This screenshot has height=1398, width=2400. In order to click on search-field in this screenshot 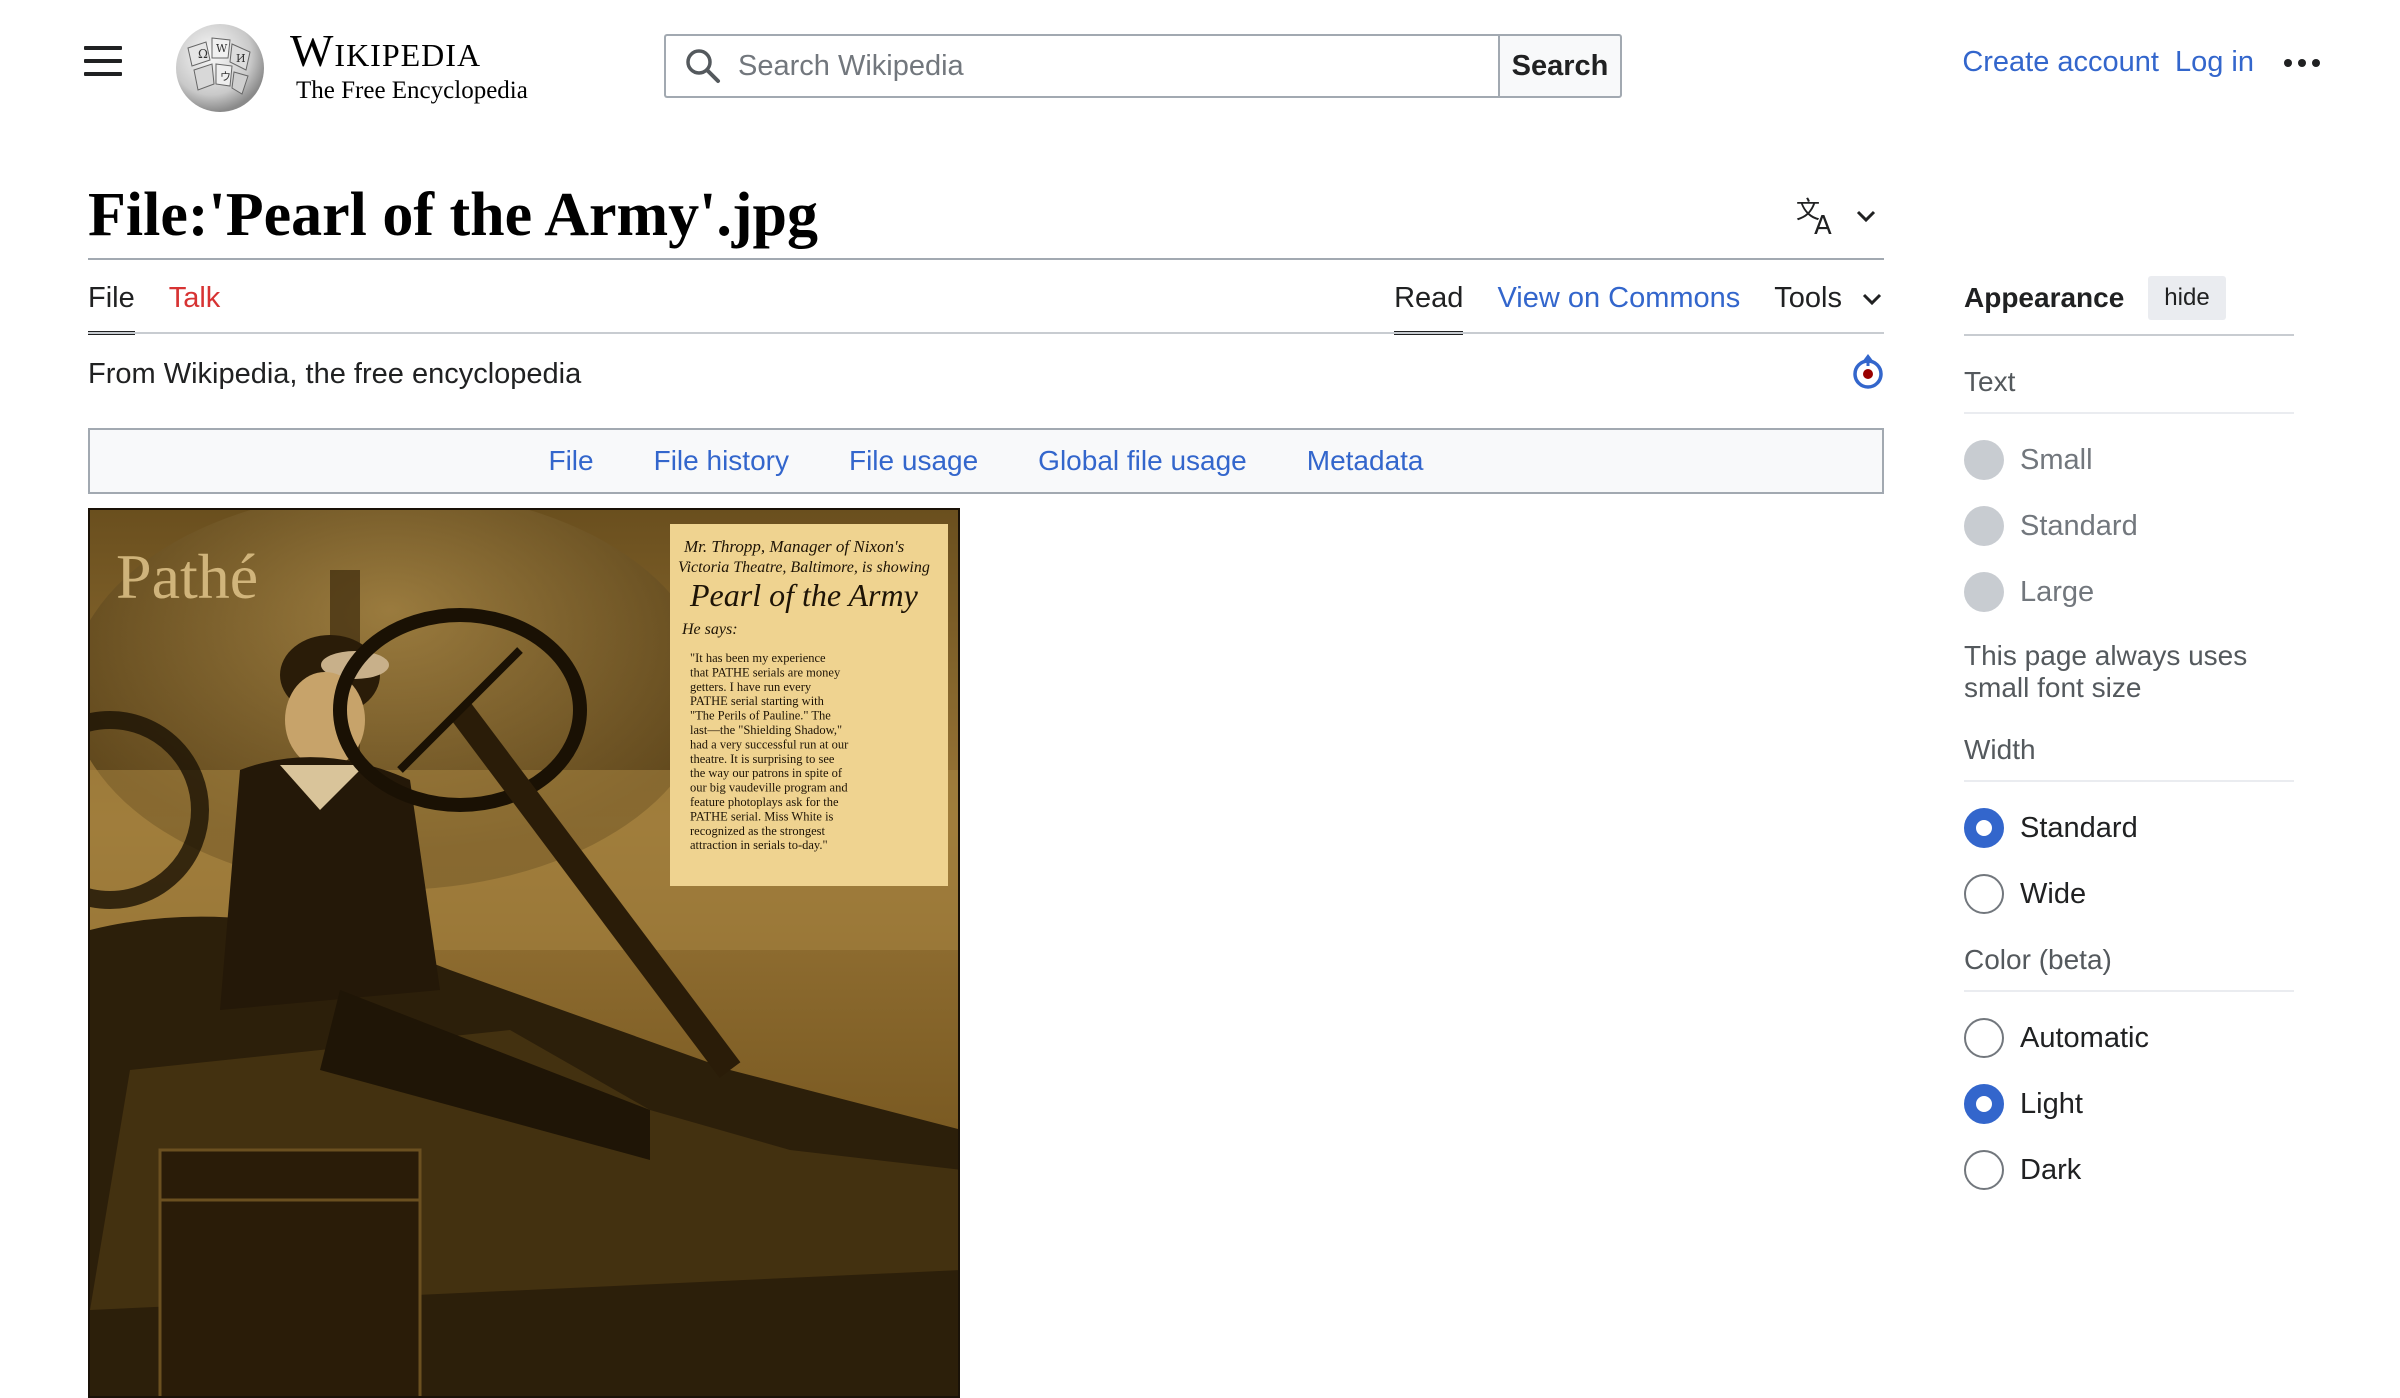, I will do `click(1081, 66)`.